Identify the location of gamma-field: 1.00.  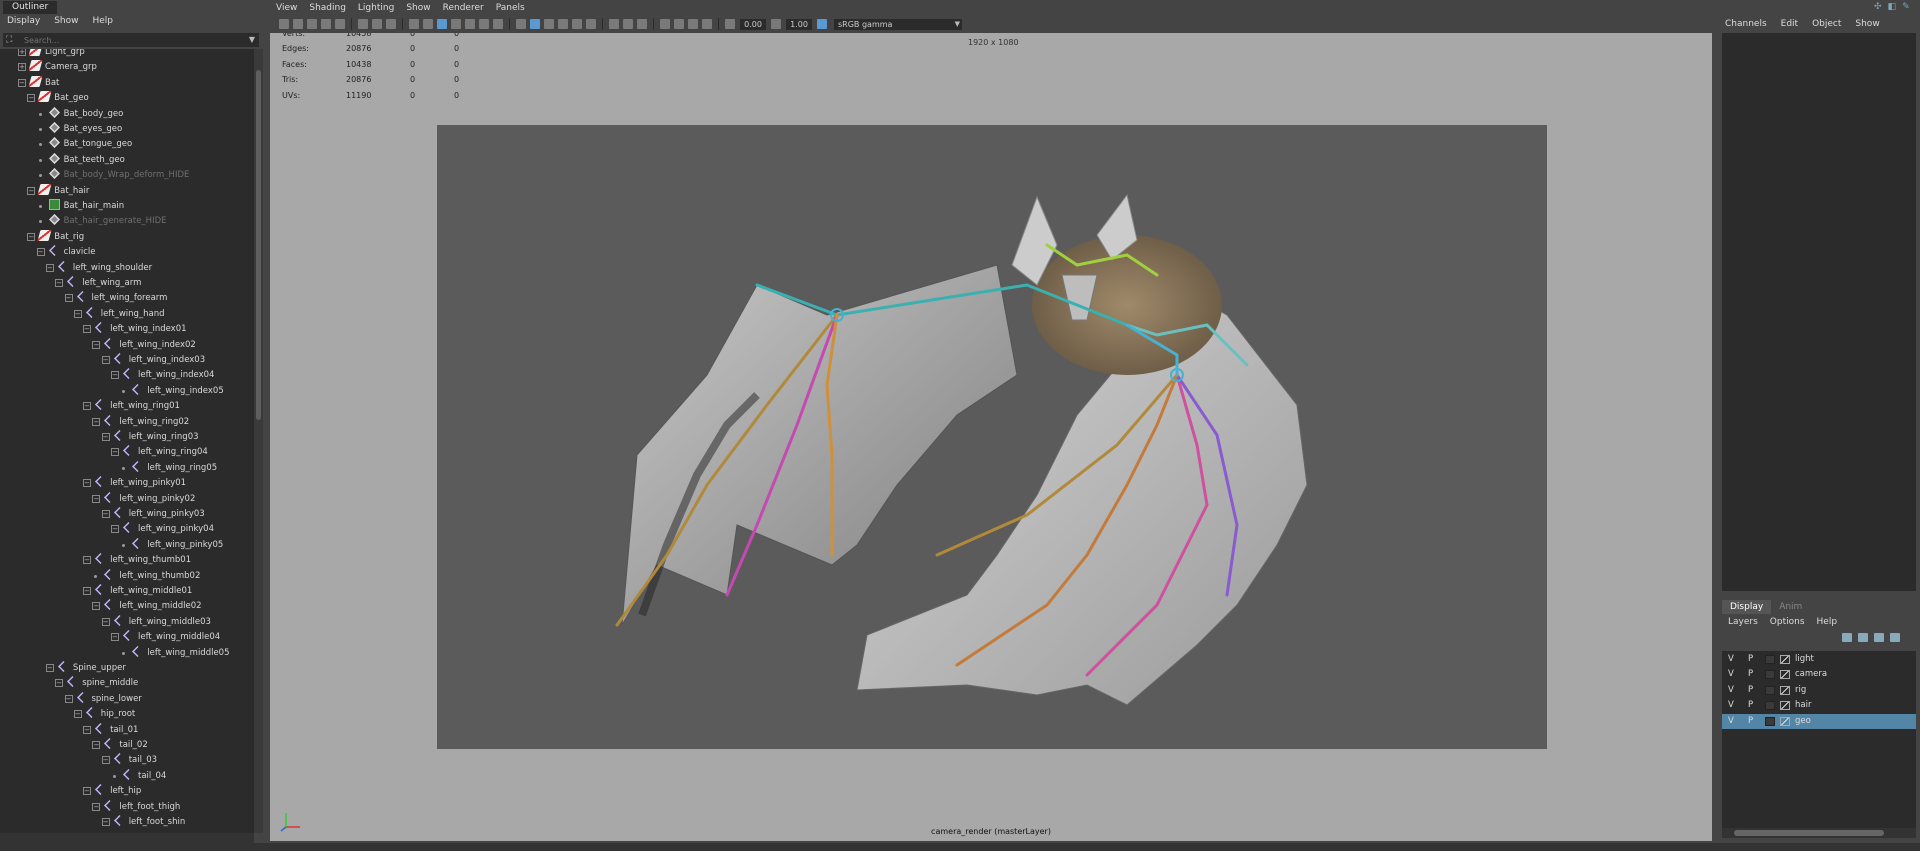
(799, 24).